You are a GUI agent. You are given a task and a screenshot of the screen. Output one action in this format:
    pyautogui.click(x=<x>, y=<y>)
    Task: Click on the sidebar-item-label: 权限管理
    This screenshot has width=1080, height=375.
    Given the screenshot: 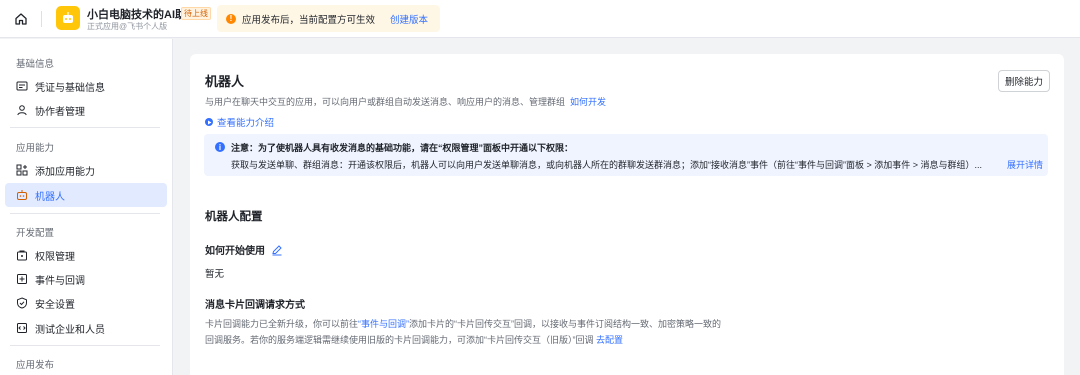 What is the action you would take?
    pyautogui.click(x=55, y=257)
    